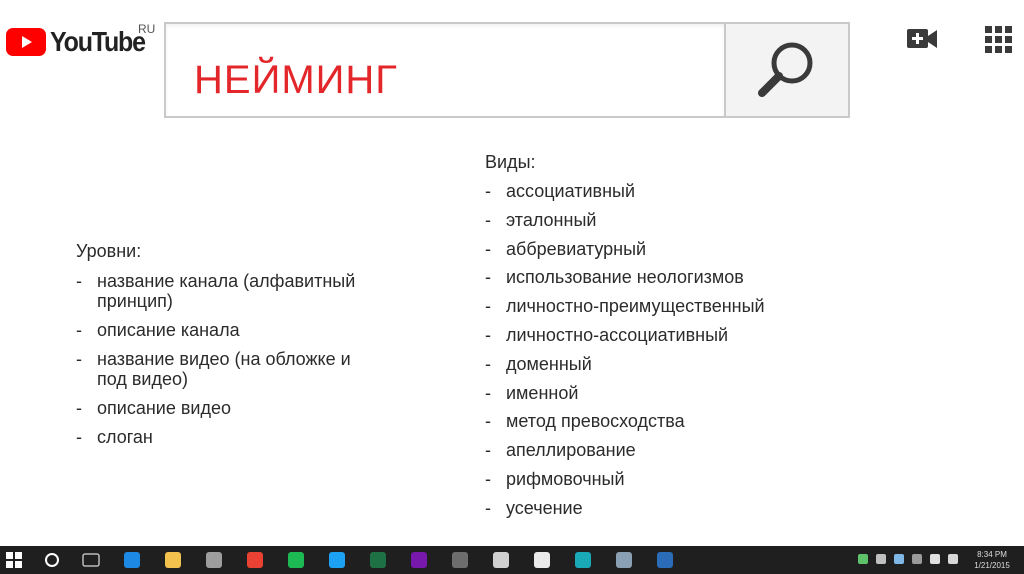 The image size is (1024, 574). I want to click on region-label: RU, so click(147, 29).